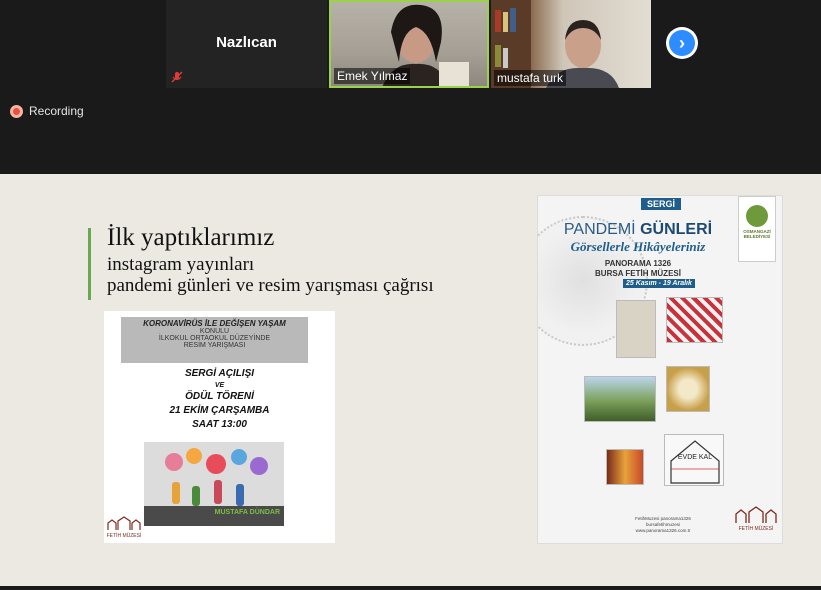  What do you see at coordinates (372, 76) in the screenshot?
I see `participant-name: Emek Yılmaz` at bounding box center [372, 76].